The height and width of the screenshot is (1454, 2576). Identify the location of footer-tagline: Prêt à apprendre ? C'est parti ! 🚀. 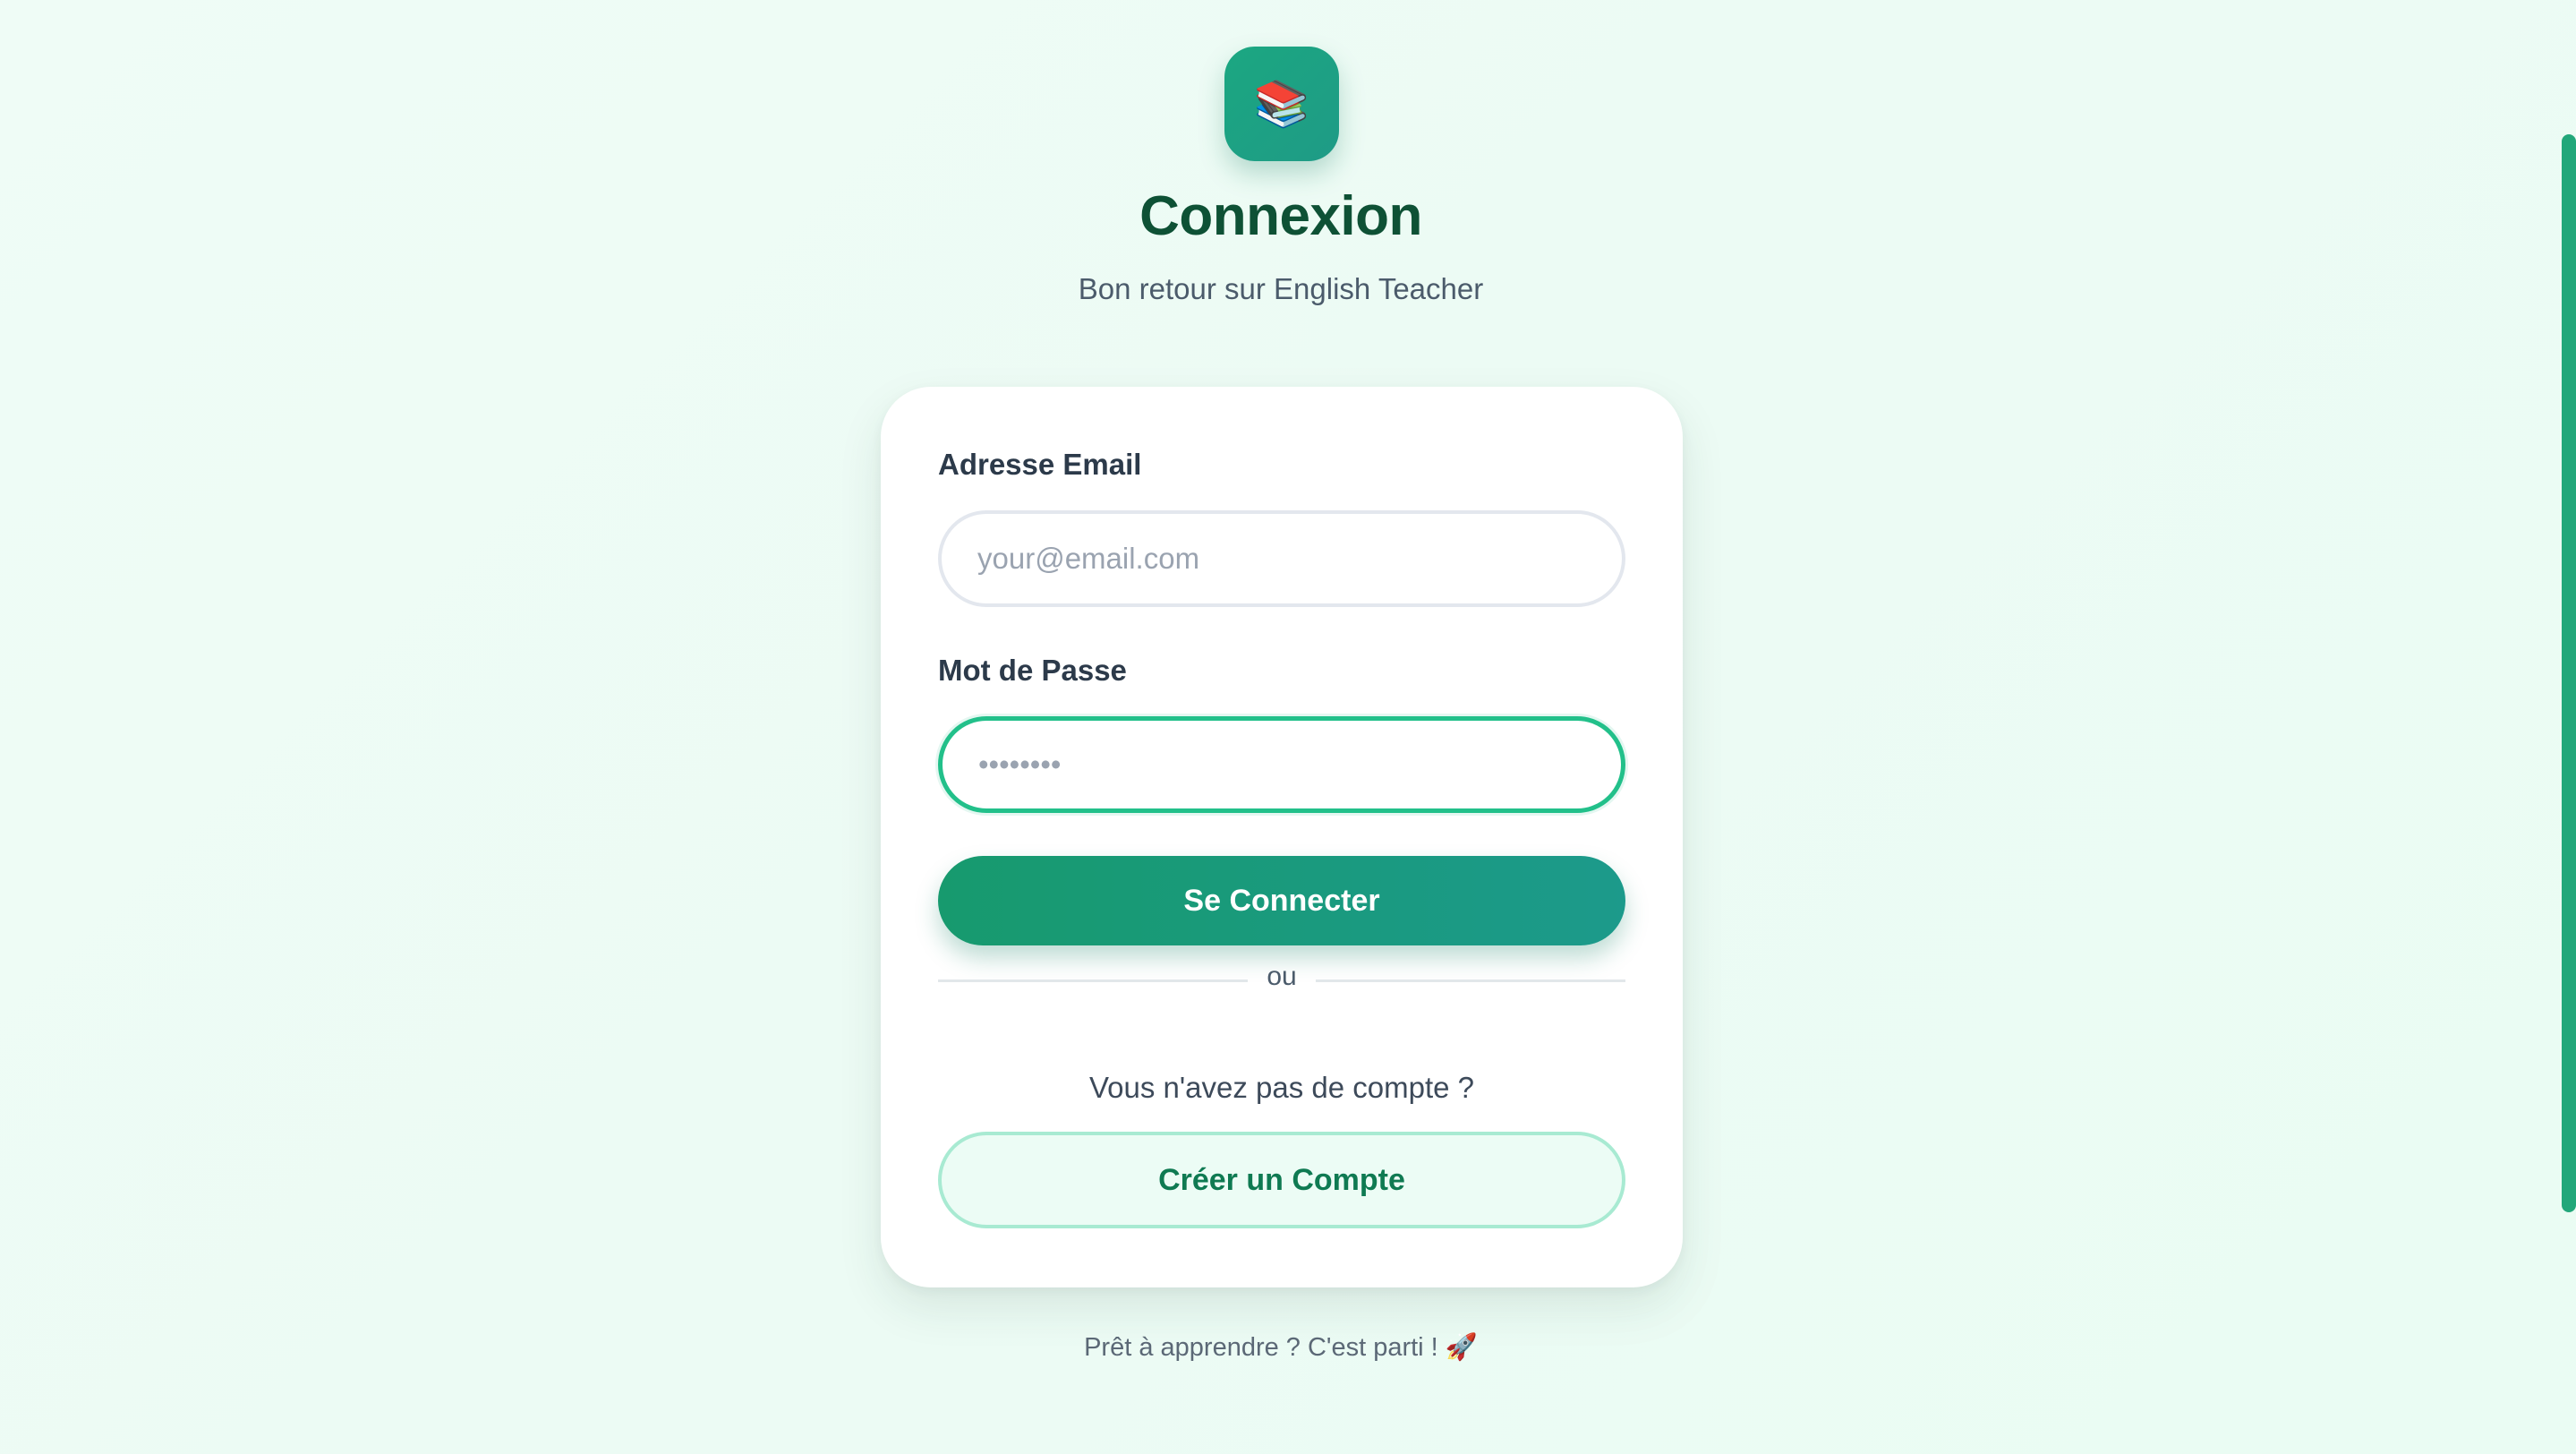
(1281, 1347).